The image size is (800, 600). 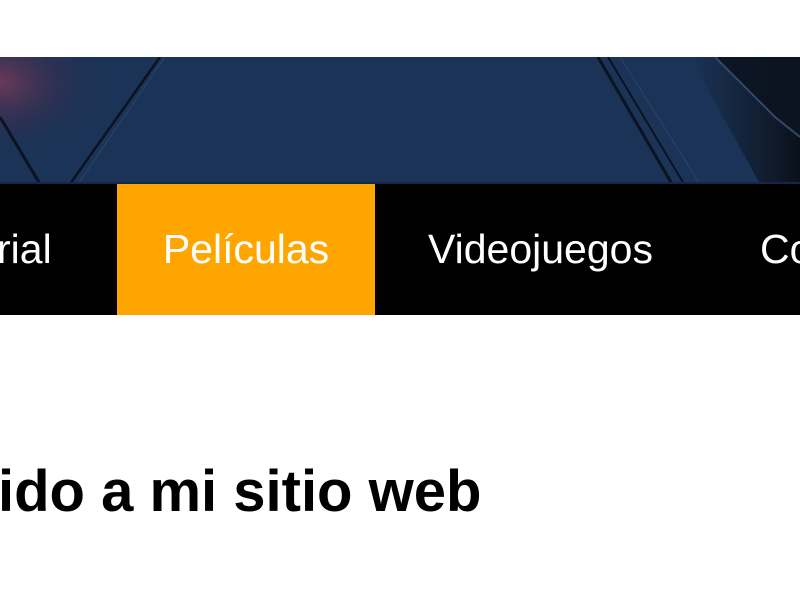 What do you see at coordinates (400, 28) in the screenshot?
I see `top-whitespace` at bounding box center [400, 28].